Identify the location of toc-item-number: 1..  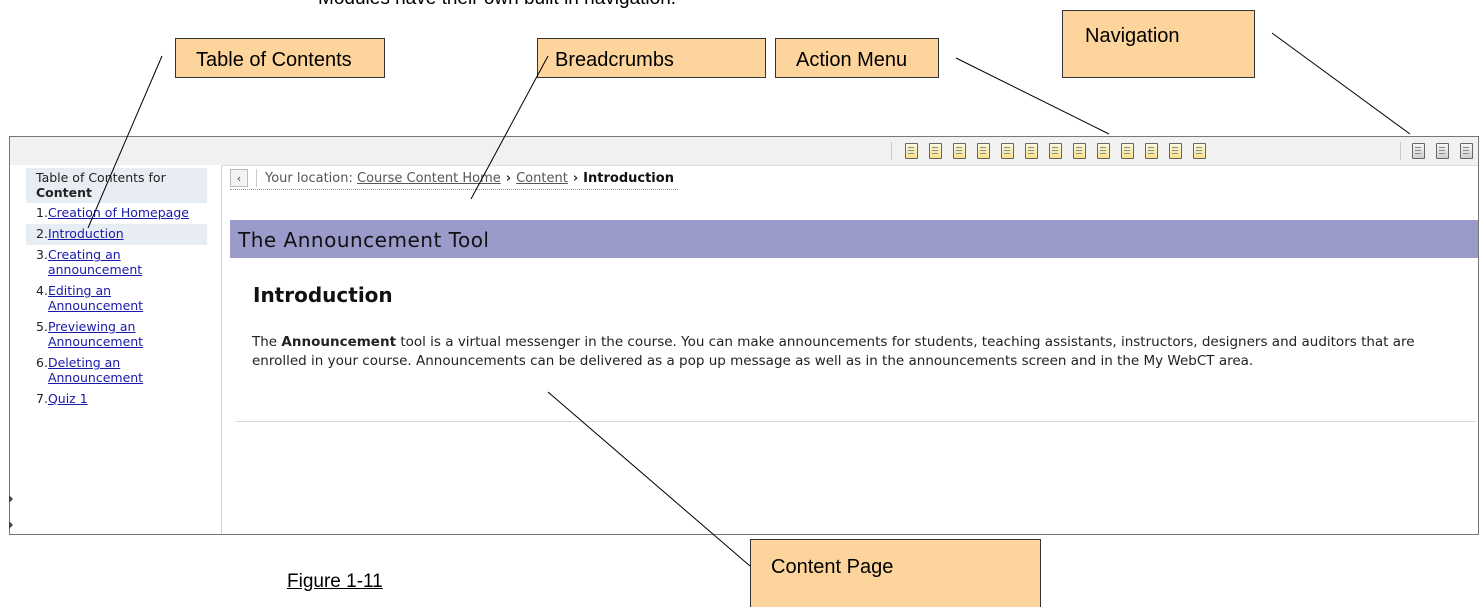
(42, 212).